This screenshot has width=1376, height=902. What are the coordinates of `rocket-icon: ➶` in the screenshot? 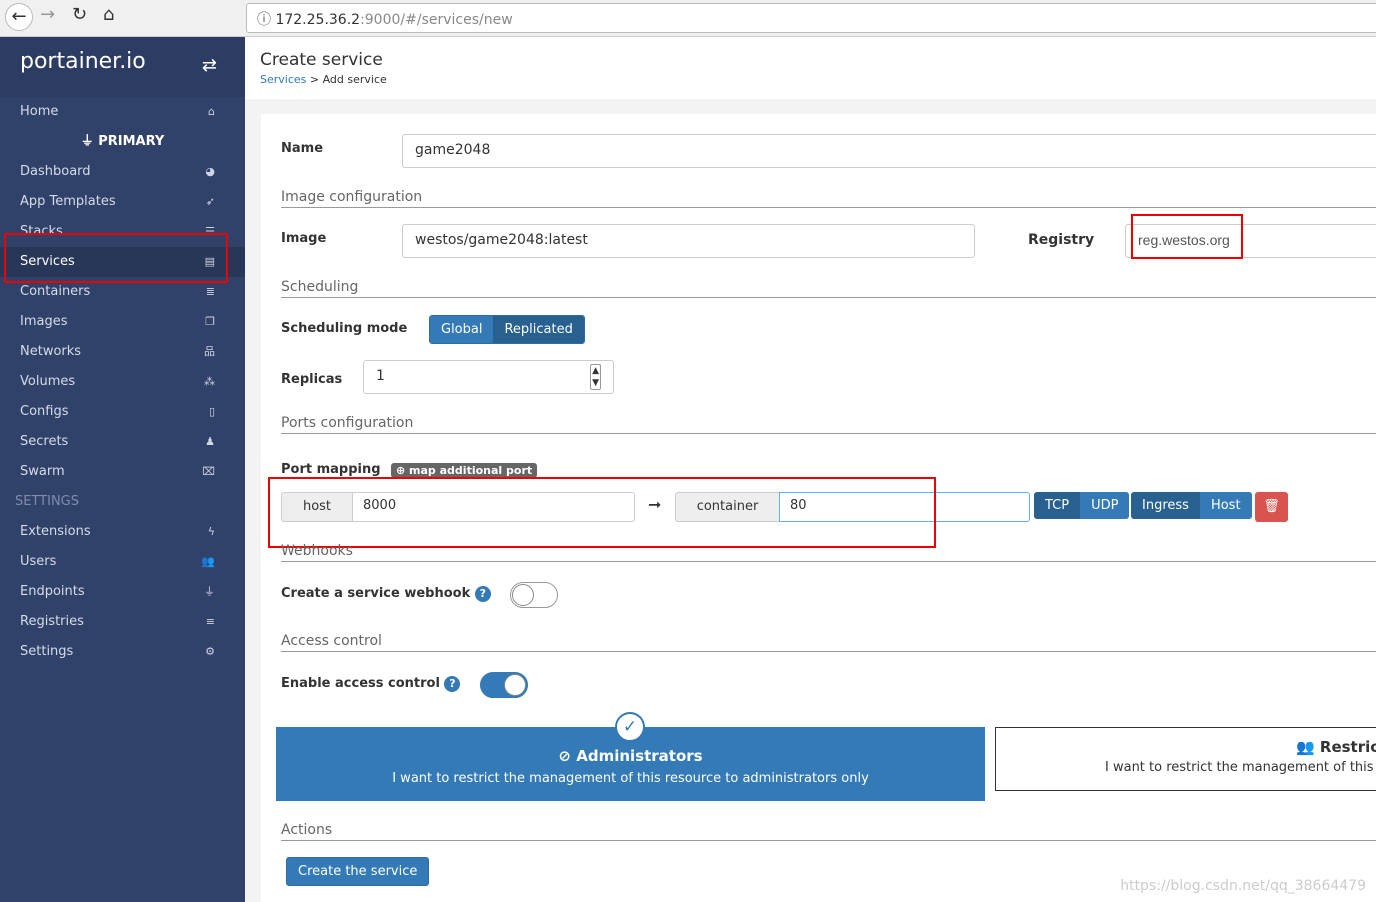 It's located at (210, 201).